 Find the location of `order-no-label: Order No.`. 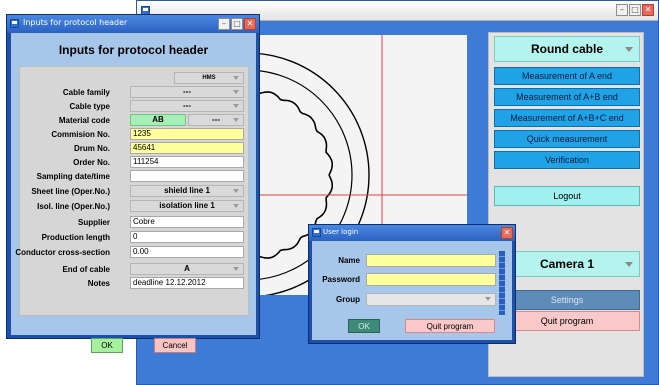

order-no-label: Order No. is located at coordinates (91, 162).